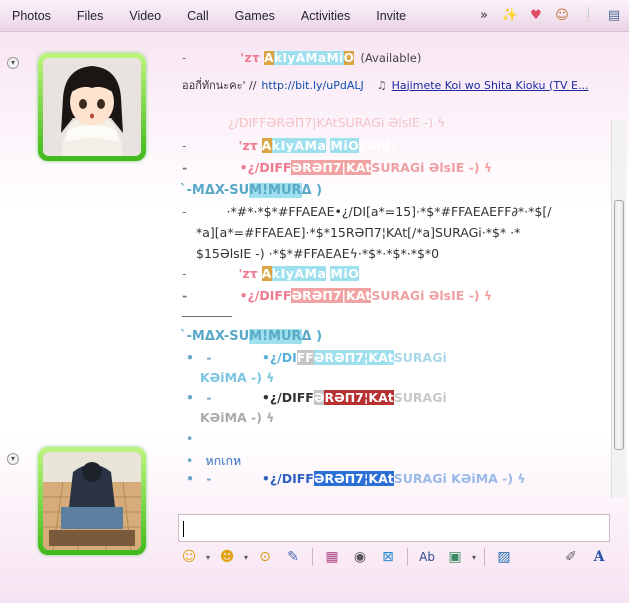 This screenshot has height=603, width=629. What do you see at coordinates (391, 58) in the screenshot?
I see `contact-status: (Available)` at bounding box center [391, 58].